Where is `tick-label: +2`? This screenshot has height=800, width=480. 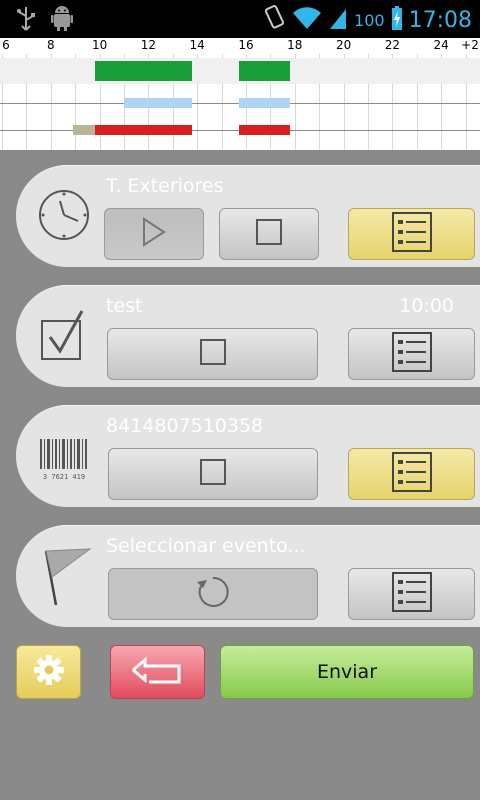
tick-label: +2 is located at coordinates (470, 45).